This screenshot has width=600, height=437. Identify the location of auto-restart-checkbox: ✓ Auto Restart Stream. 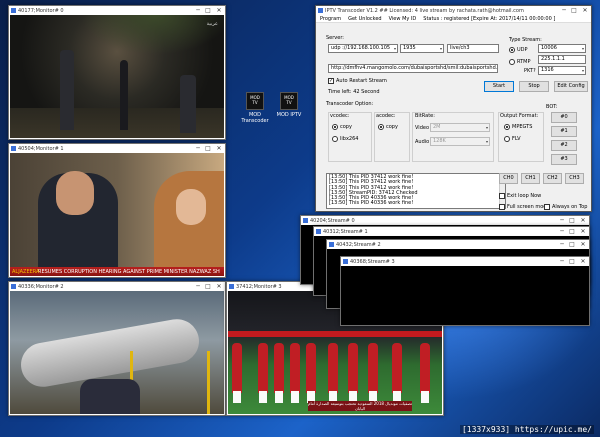
(357, 81).